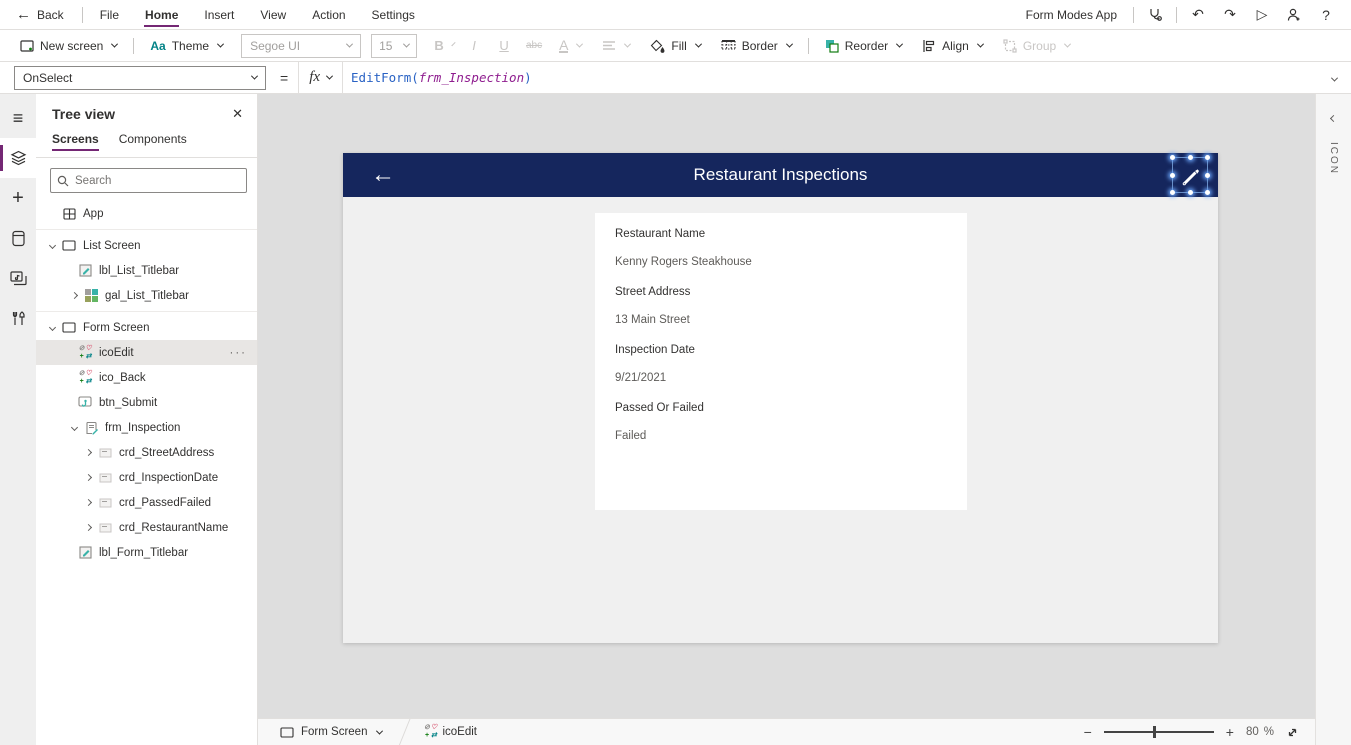 This screenshot has width=1351, height=745. Describe the element at coordinates (146, 527) in the screenshot. I see `tree-item-crd-restaurantname: crd_RestaurantName` at that location.